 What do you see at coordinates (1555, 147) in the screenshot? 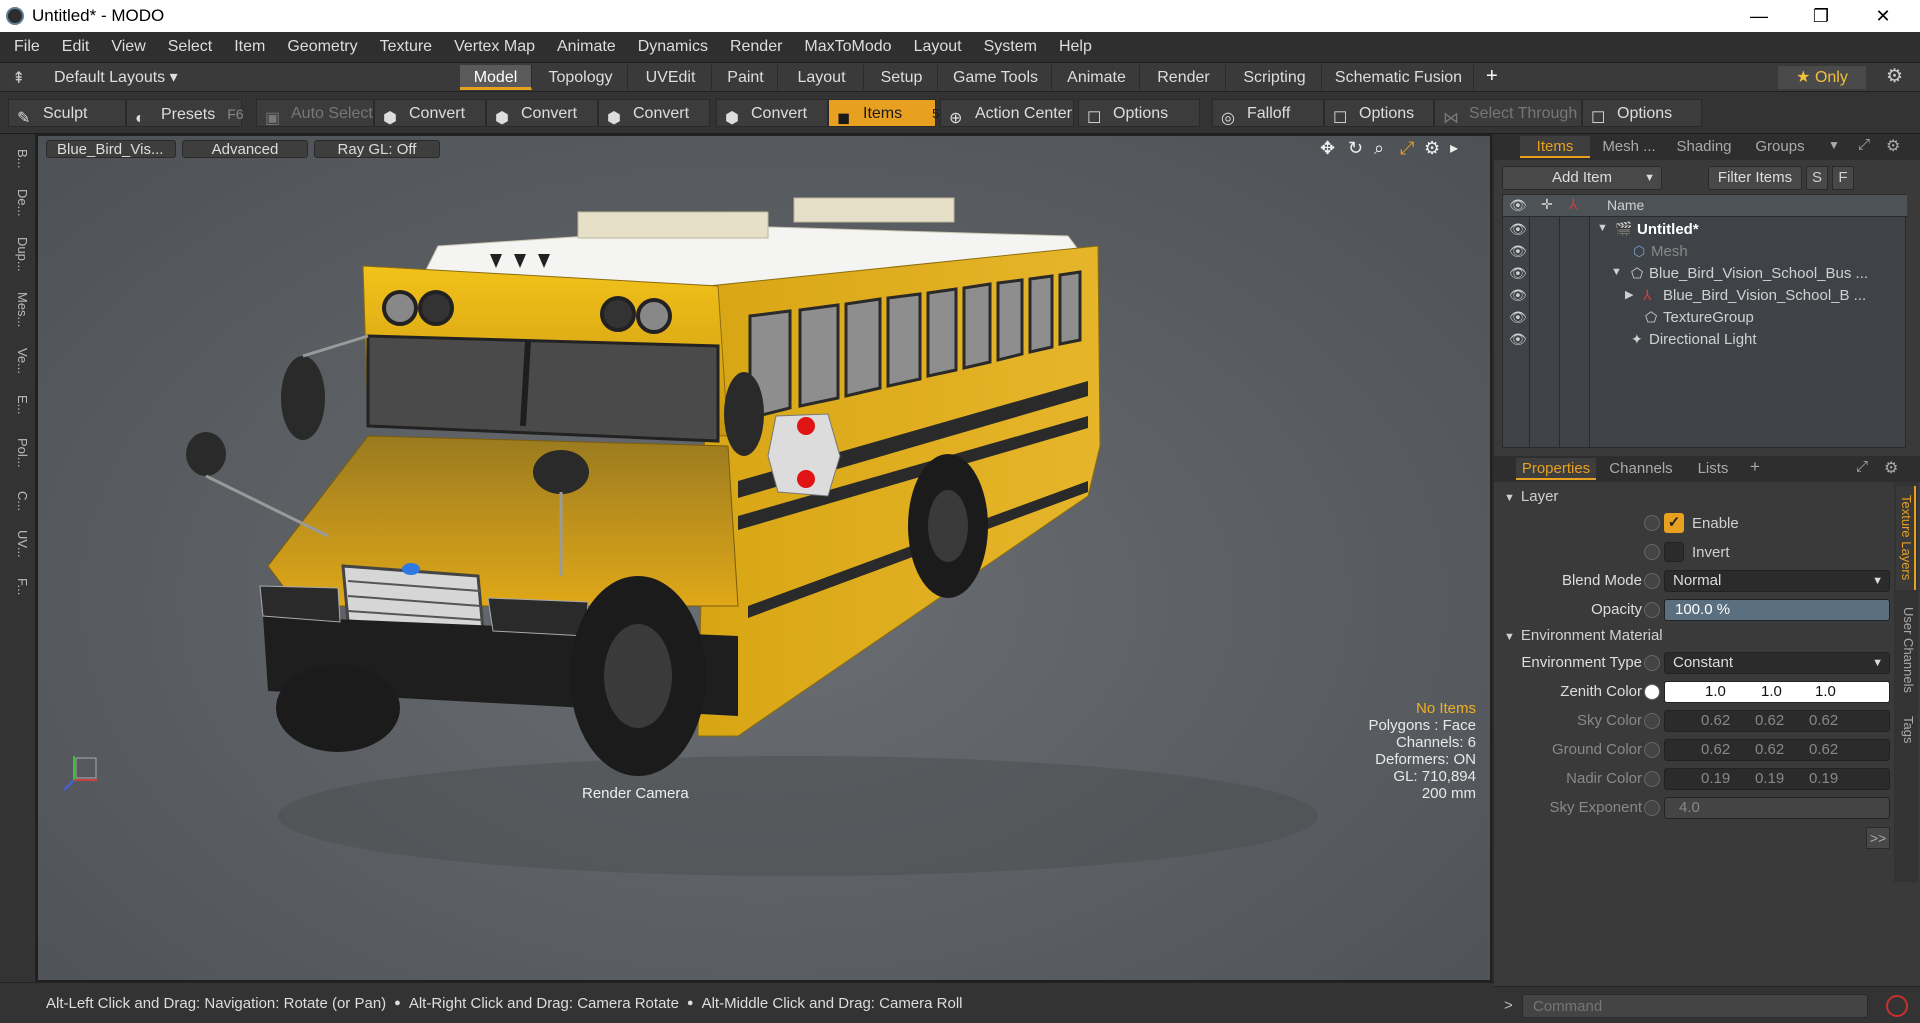
I see `tab-items: Items` at bounding box center [1555, 147].